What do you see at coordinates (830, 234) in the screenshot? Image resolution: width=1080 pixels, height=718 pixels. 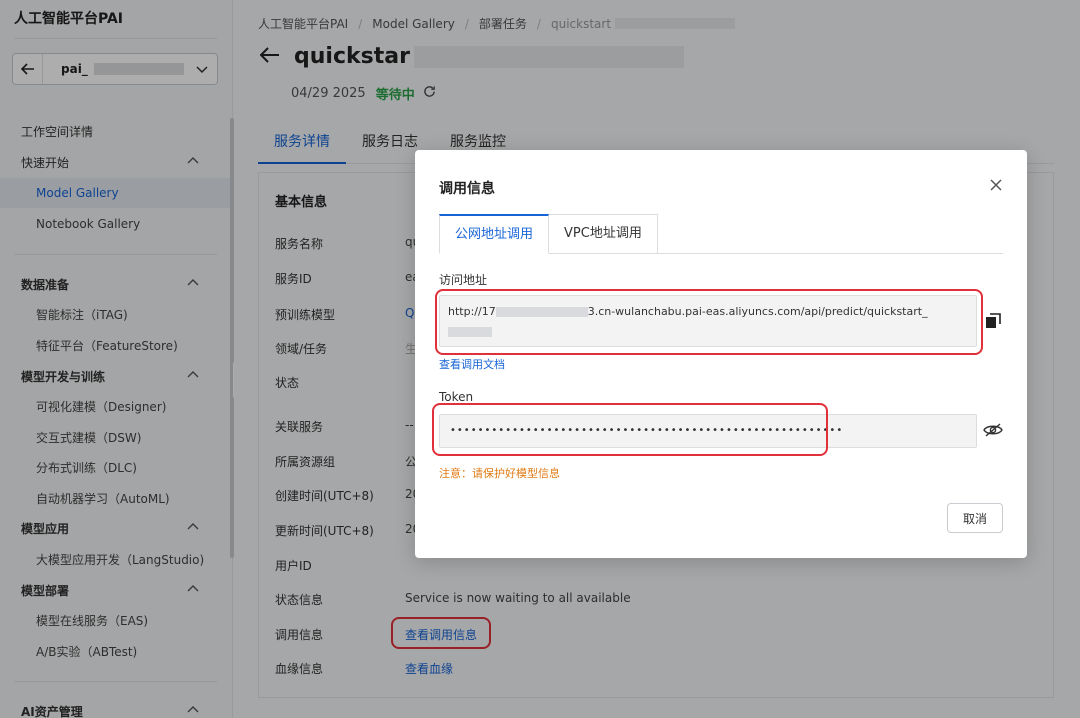 I see `tab-spacer` at bounding box center [830, 234].